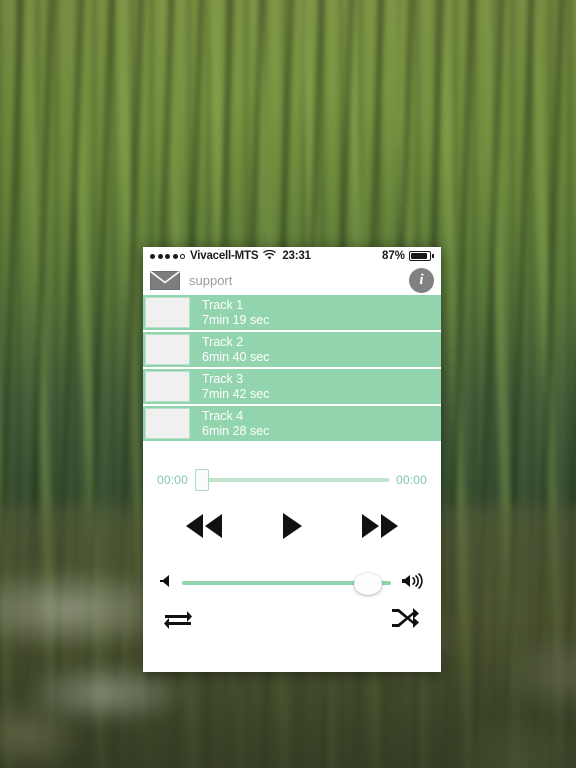 The image size is (576, 768). Describe the element at coordinates (236, 393) in the screenshot. I see `track-duration: 7min 42 sec` at that location.